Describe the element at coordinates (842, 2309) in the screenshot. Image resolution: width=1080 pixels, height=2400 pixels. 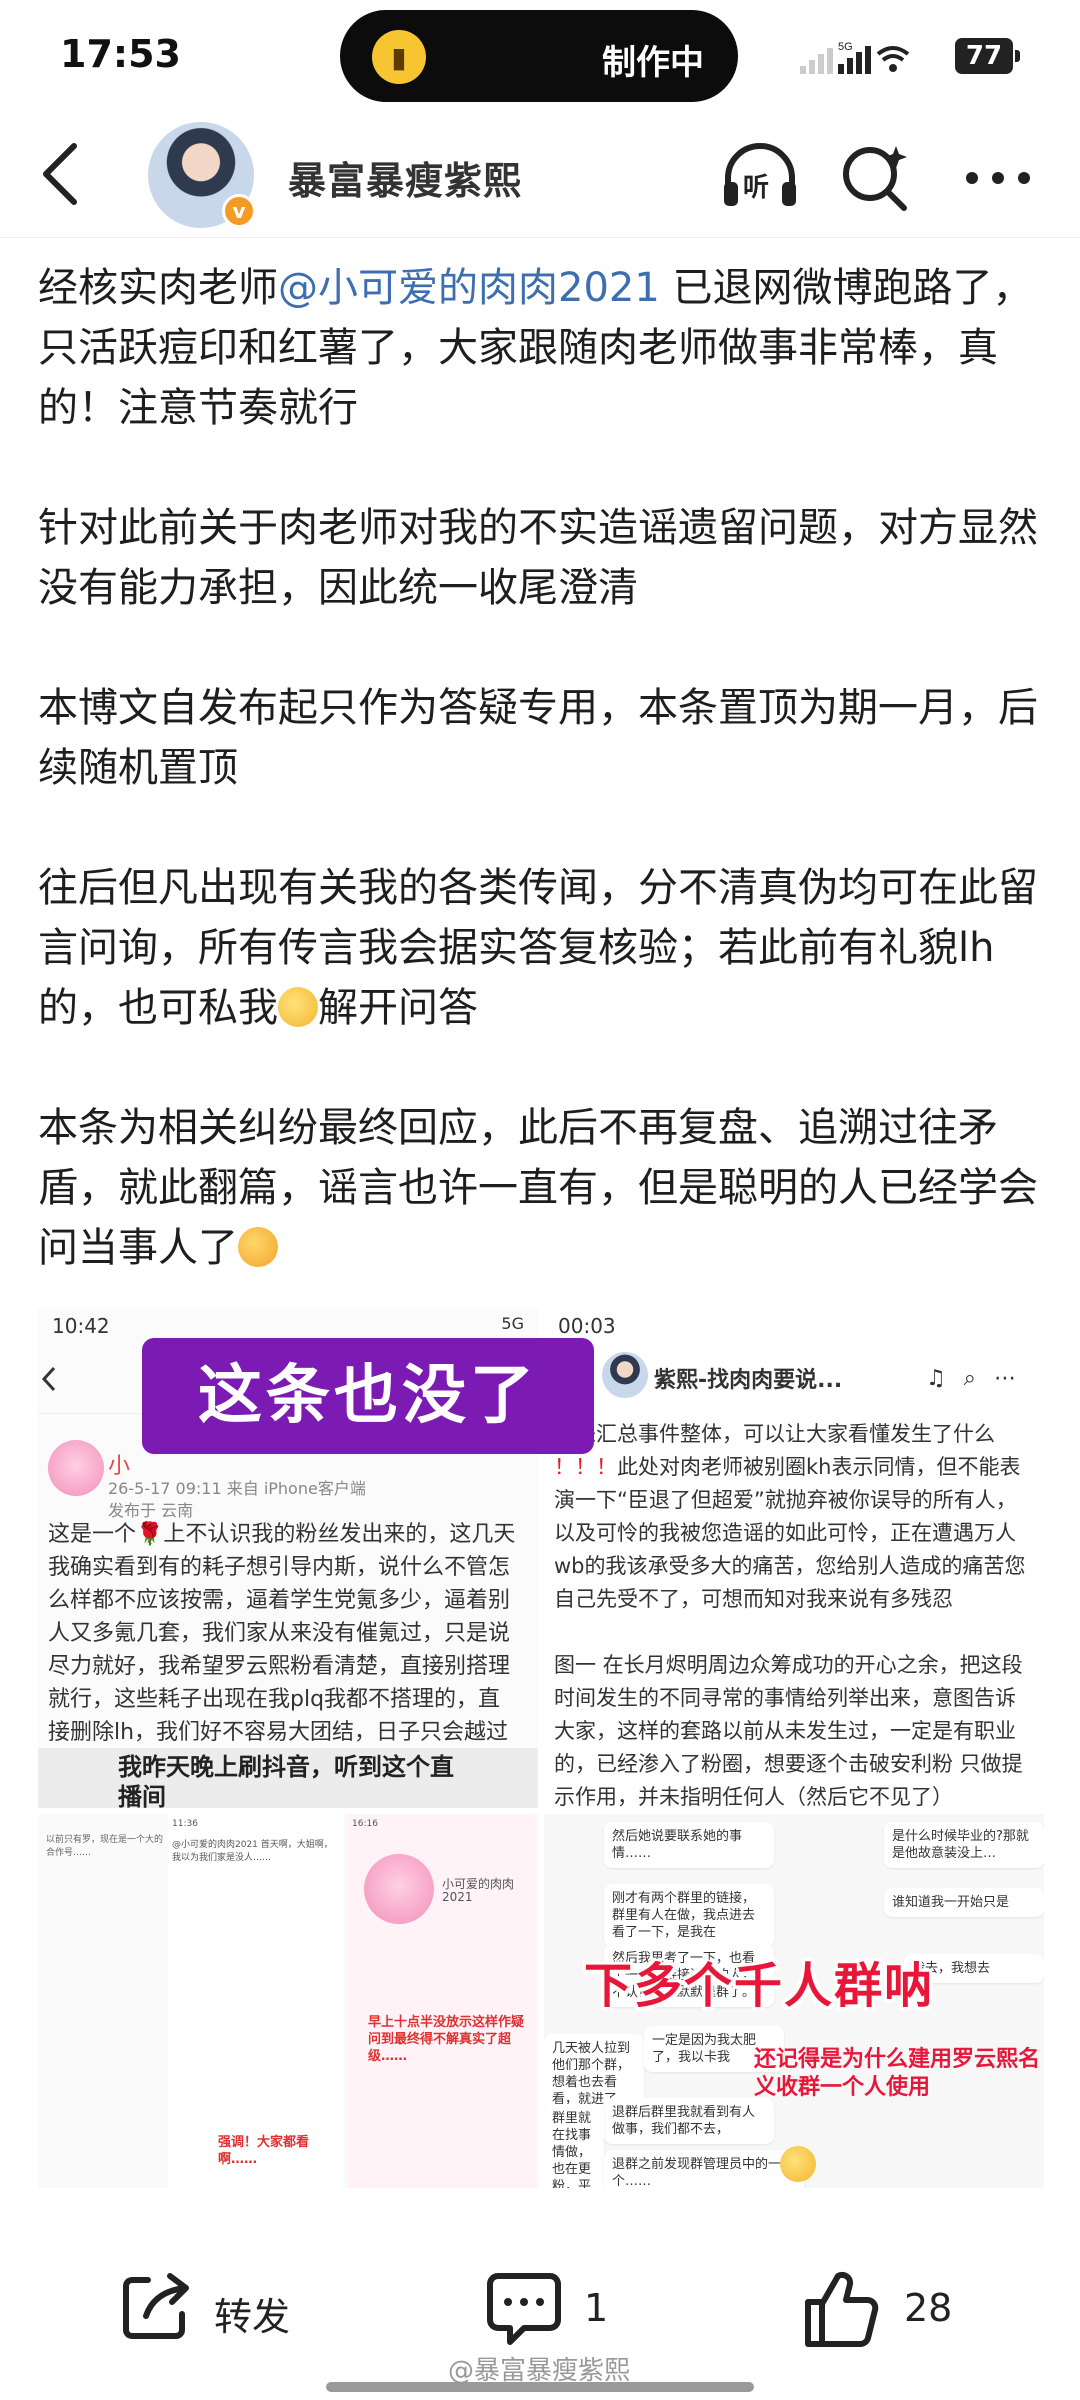
I see `thumbs-up-icon` at that location.